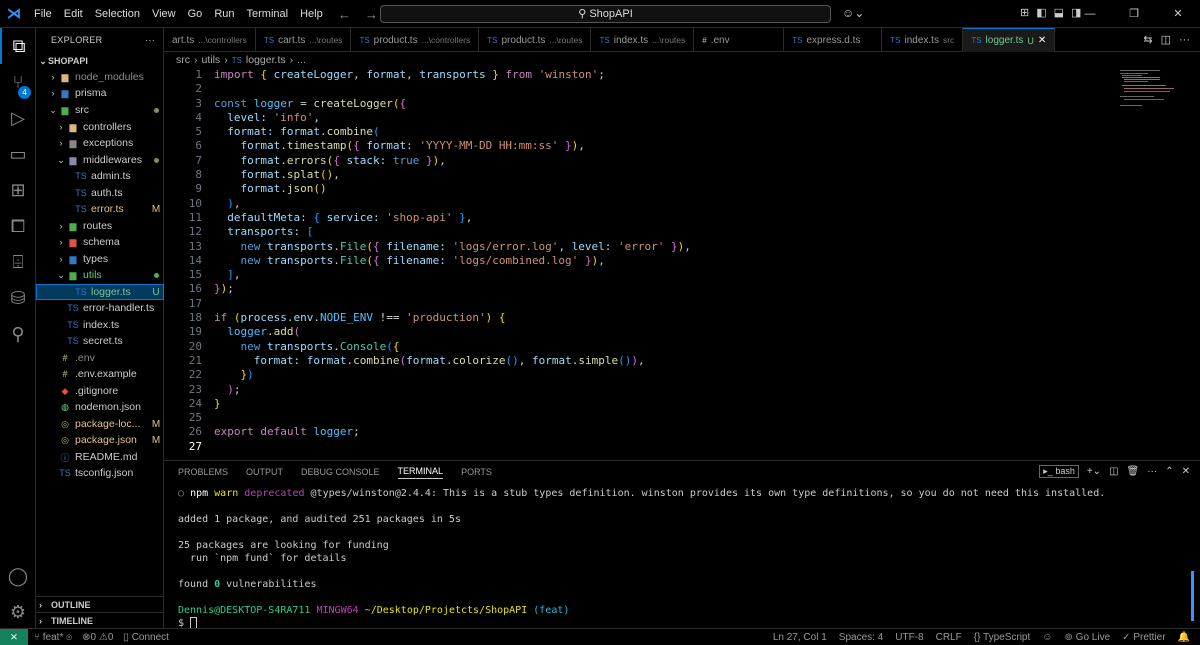 The height and width of the screenshot is (645, 1200). Describe the element at coordinates (1047, 637) in the screenshot. I see `copilot-status-icon: ☺` at that location.